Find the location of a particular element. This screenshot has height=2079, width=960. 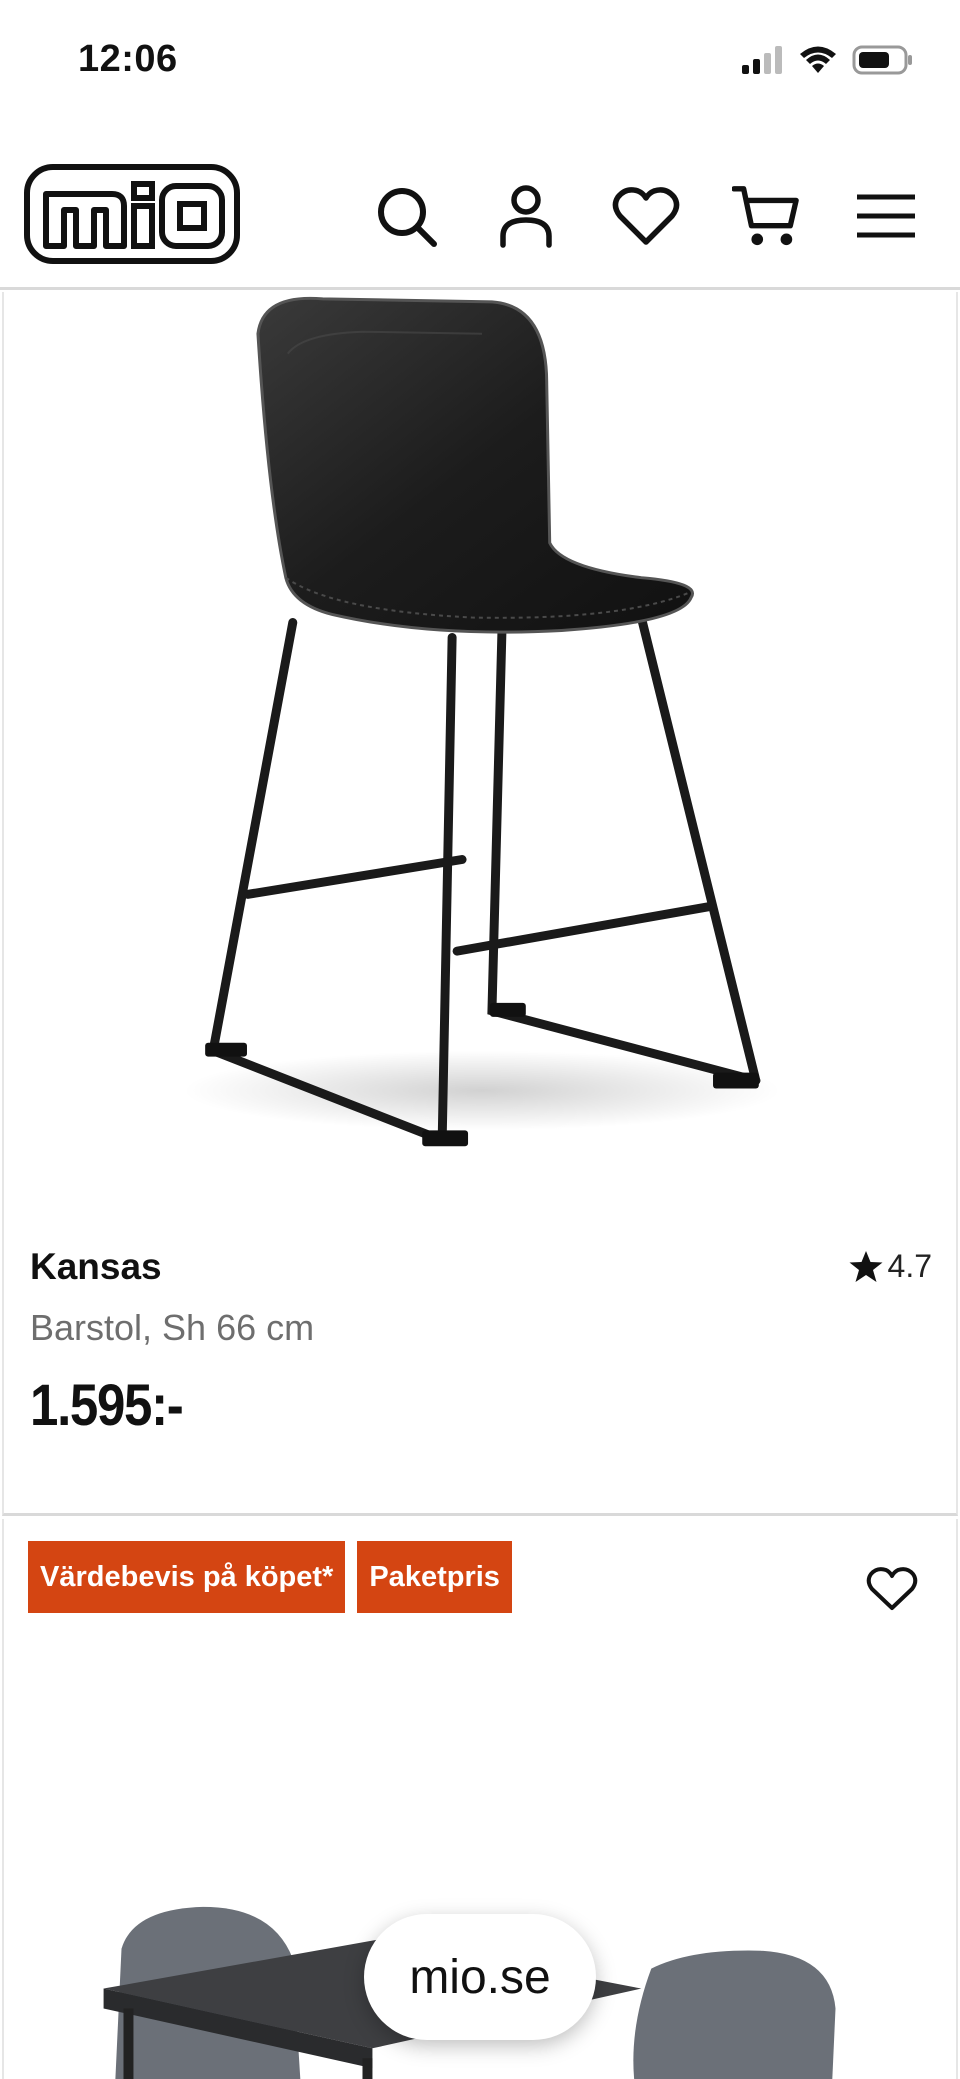

menu-button is located at coordinates (886, 216).